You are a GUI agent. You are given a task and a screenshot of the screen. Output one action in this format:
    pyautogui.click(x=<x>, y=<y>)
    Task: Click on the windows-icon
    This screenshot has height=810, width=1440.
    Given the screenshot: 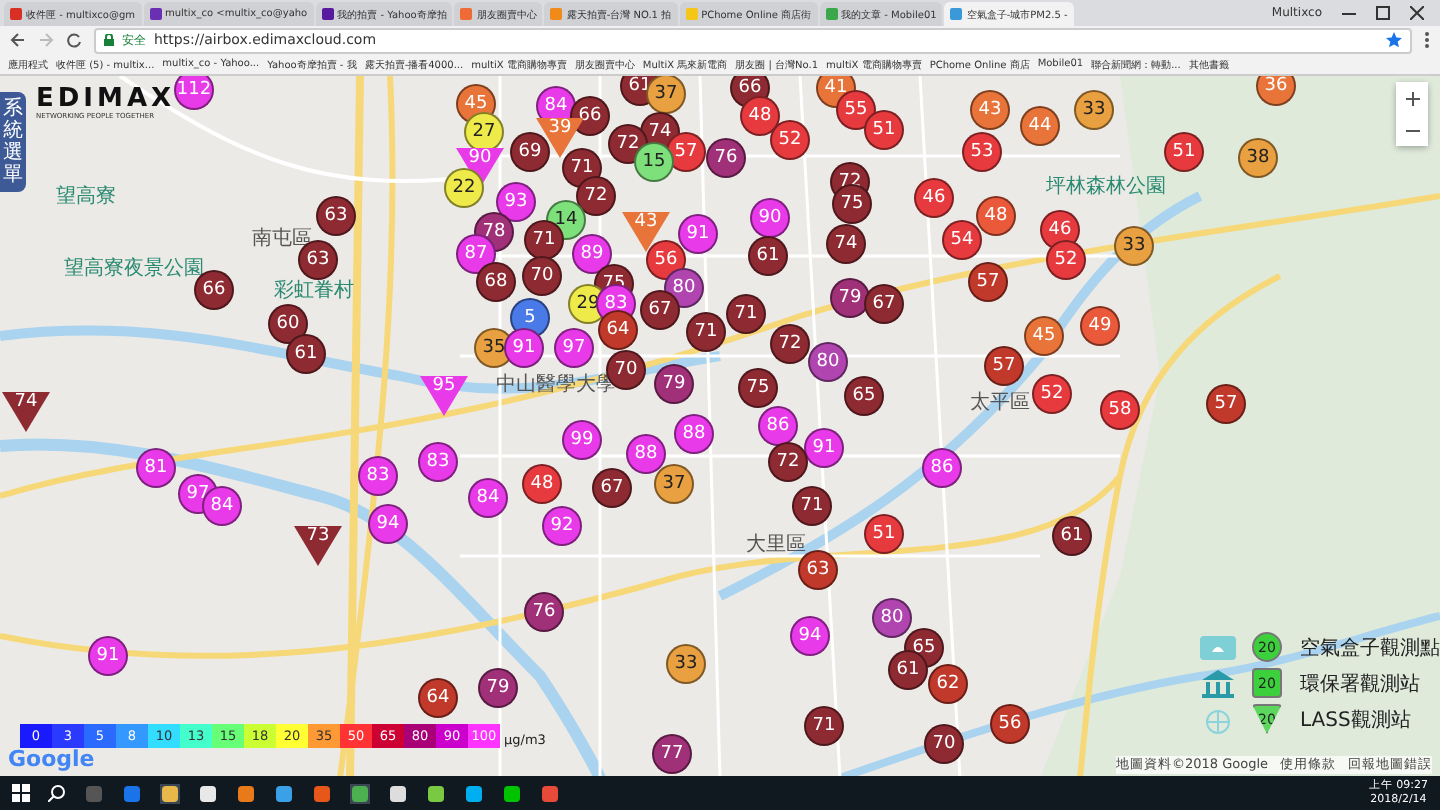 What is the action you would take?
    pyautogui.click(x=21, y=793)
    